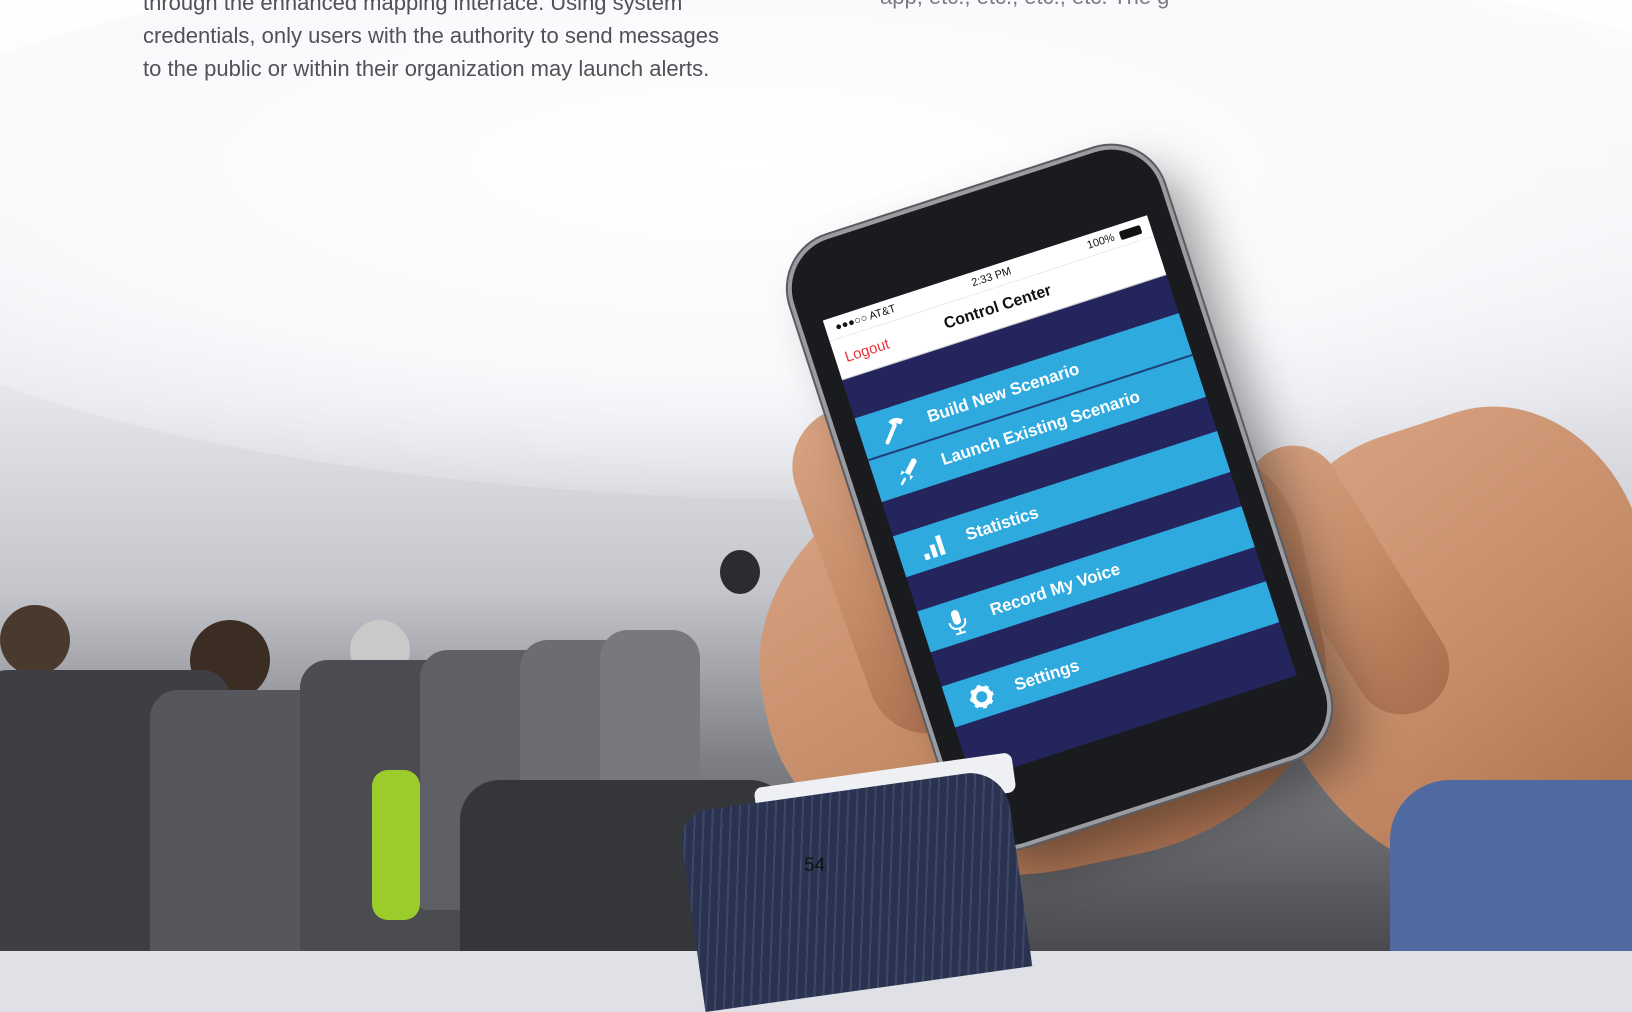  I want to click on menu-item-label: Settings, so click(1046, 675).